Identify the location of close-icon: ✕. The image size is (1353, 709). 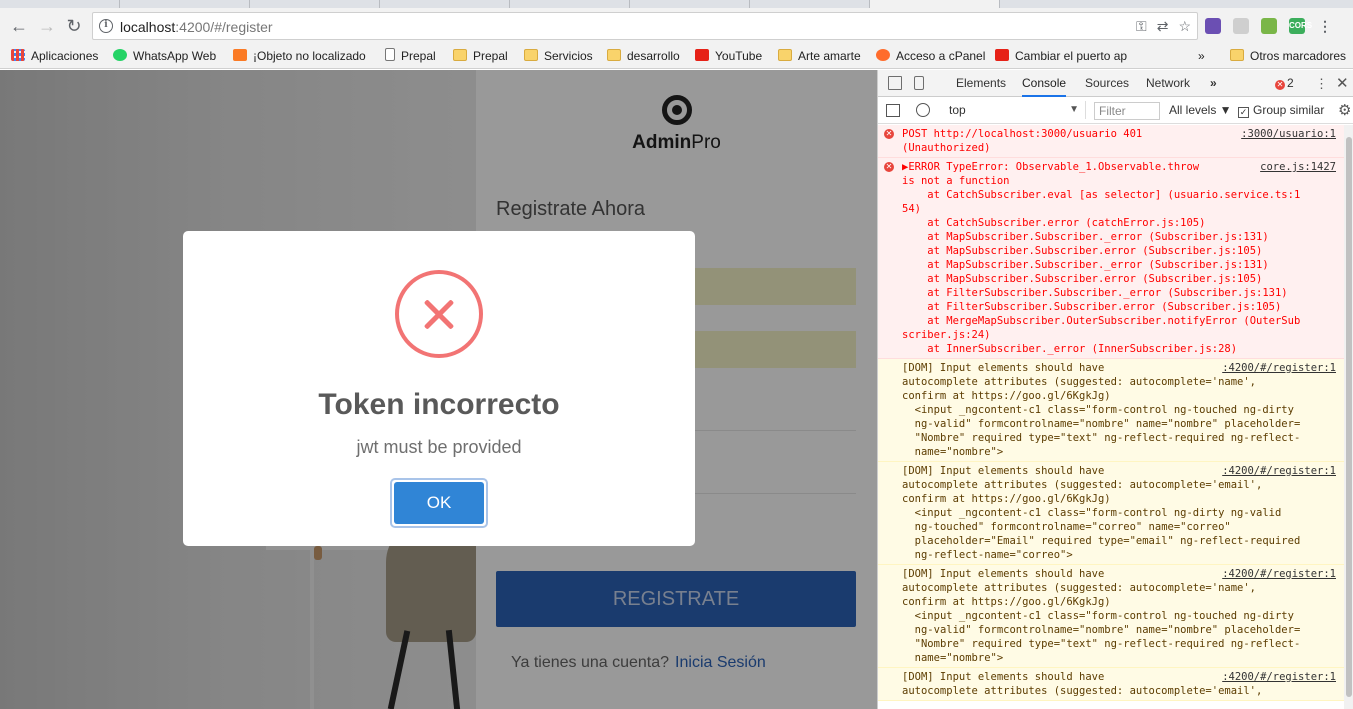
(1342, 83).